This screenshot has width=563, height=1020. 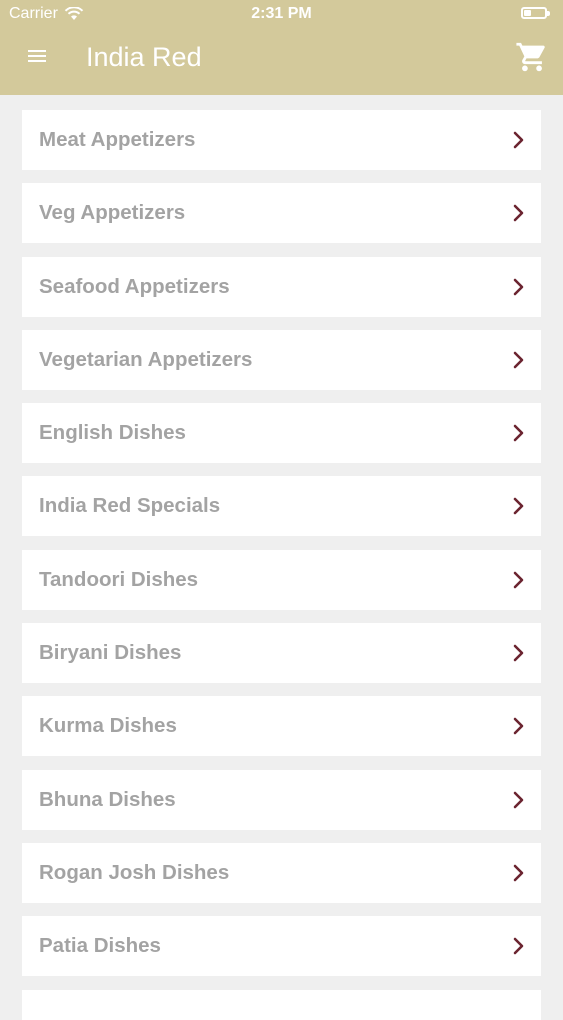 What do you see at coordinates (117, 139) in the screenshot?
I see `category-label: Meat Appetizers` at bounding box center [117, 139].